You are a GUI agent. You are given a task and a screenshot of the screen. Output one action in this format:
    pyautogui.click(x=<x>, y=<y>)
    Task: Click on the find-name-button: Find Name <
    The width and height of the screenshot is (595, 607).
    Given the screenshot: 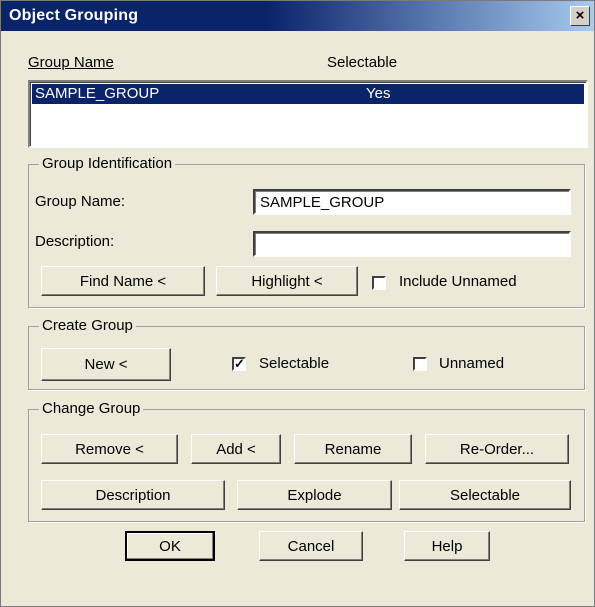 What is the action you would take?
    pyautogui.click(x=123, y=281)
    